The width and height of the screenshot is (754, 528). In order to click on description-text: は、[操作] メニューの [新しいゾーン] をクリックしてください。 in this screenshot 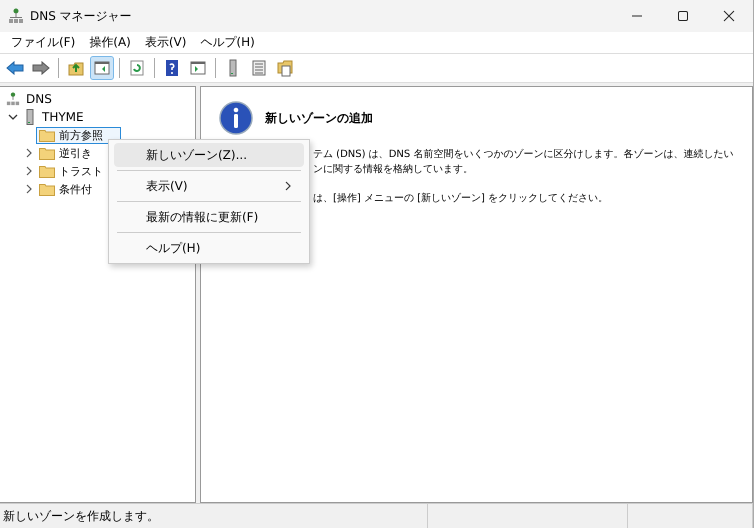, I will do `click(461, 199)`.